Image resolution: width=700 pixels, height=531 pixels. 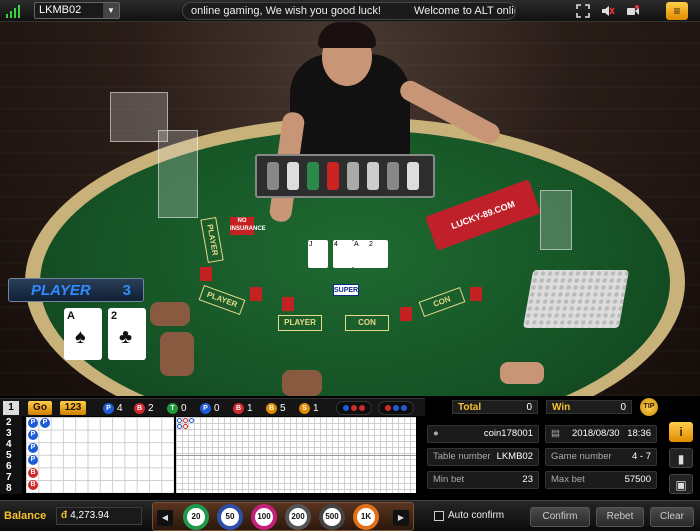 I want to click on chip-50: 50, so click(x=230, y=517).